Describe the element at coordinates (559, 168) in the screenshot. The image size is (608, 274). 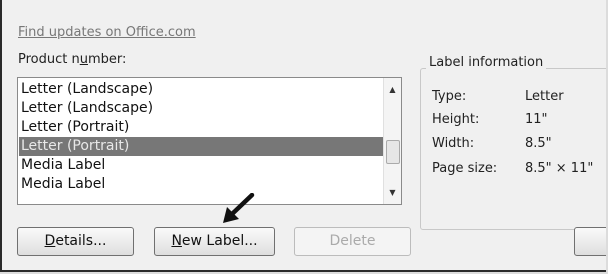
I see `info-value: 8.5" × 11"` at that location.